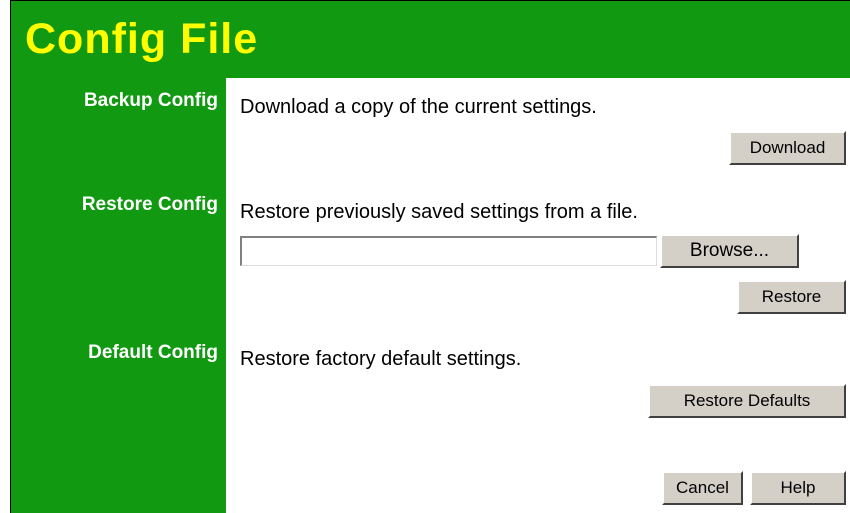 This screenshot has height=513, width=850. Describe the element at coordinates (702, 488) in the screenshot. I see `cancel-button: Cancel` at that location.